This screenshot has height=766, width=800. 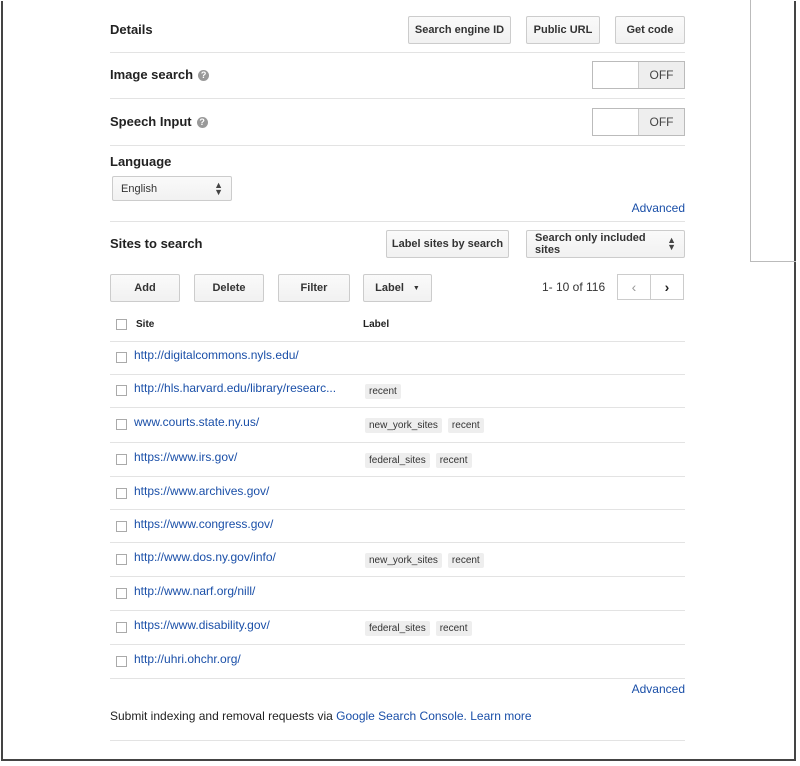 I want to click on site-link: http://www.narf.org/nill/, so click(x=194, y=591).